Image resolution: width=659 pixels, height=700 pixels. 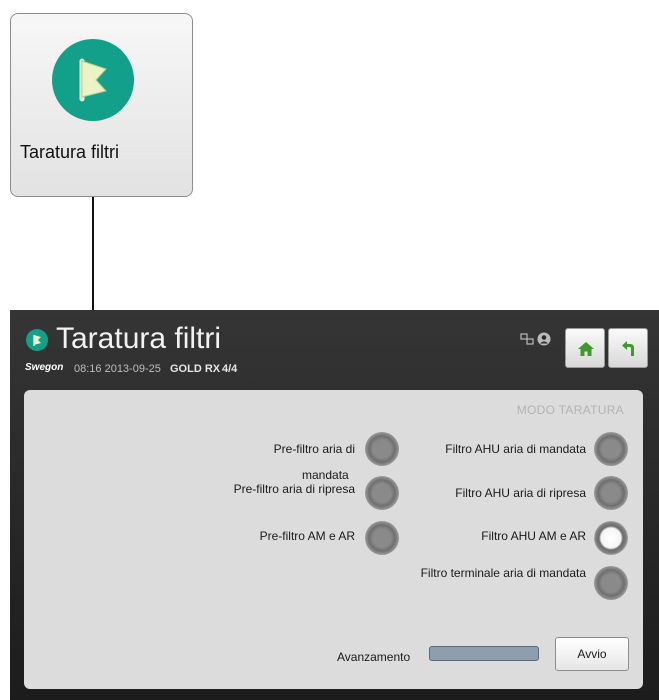 I want to click on option-label: Pre-filtro aria di, so click(x=314, y=449).